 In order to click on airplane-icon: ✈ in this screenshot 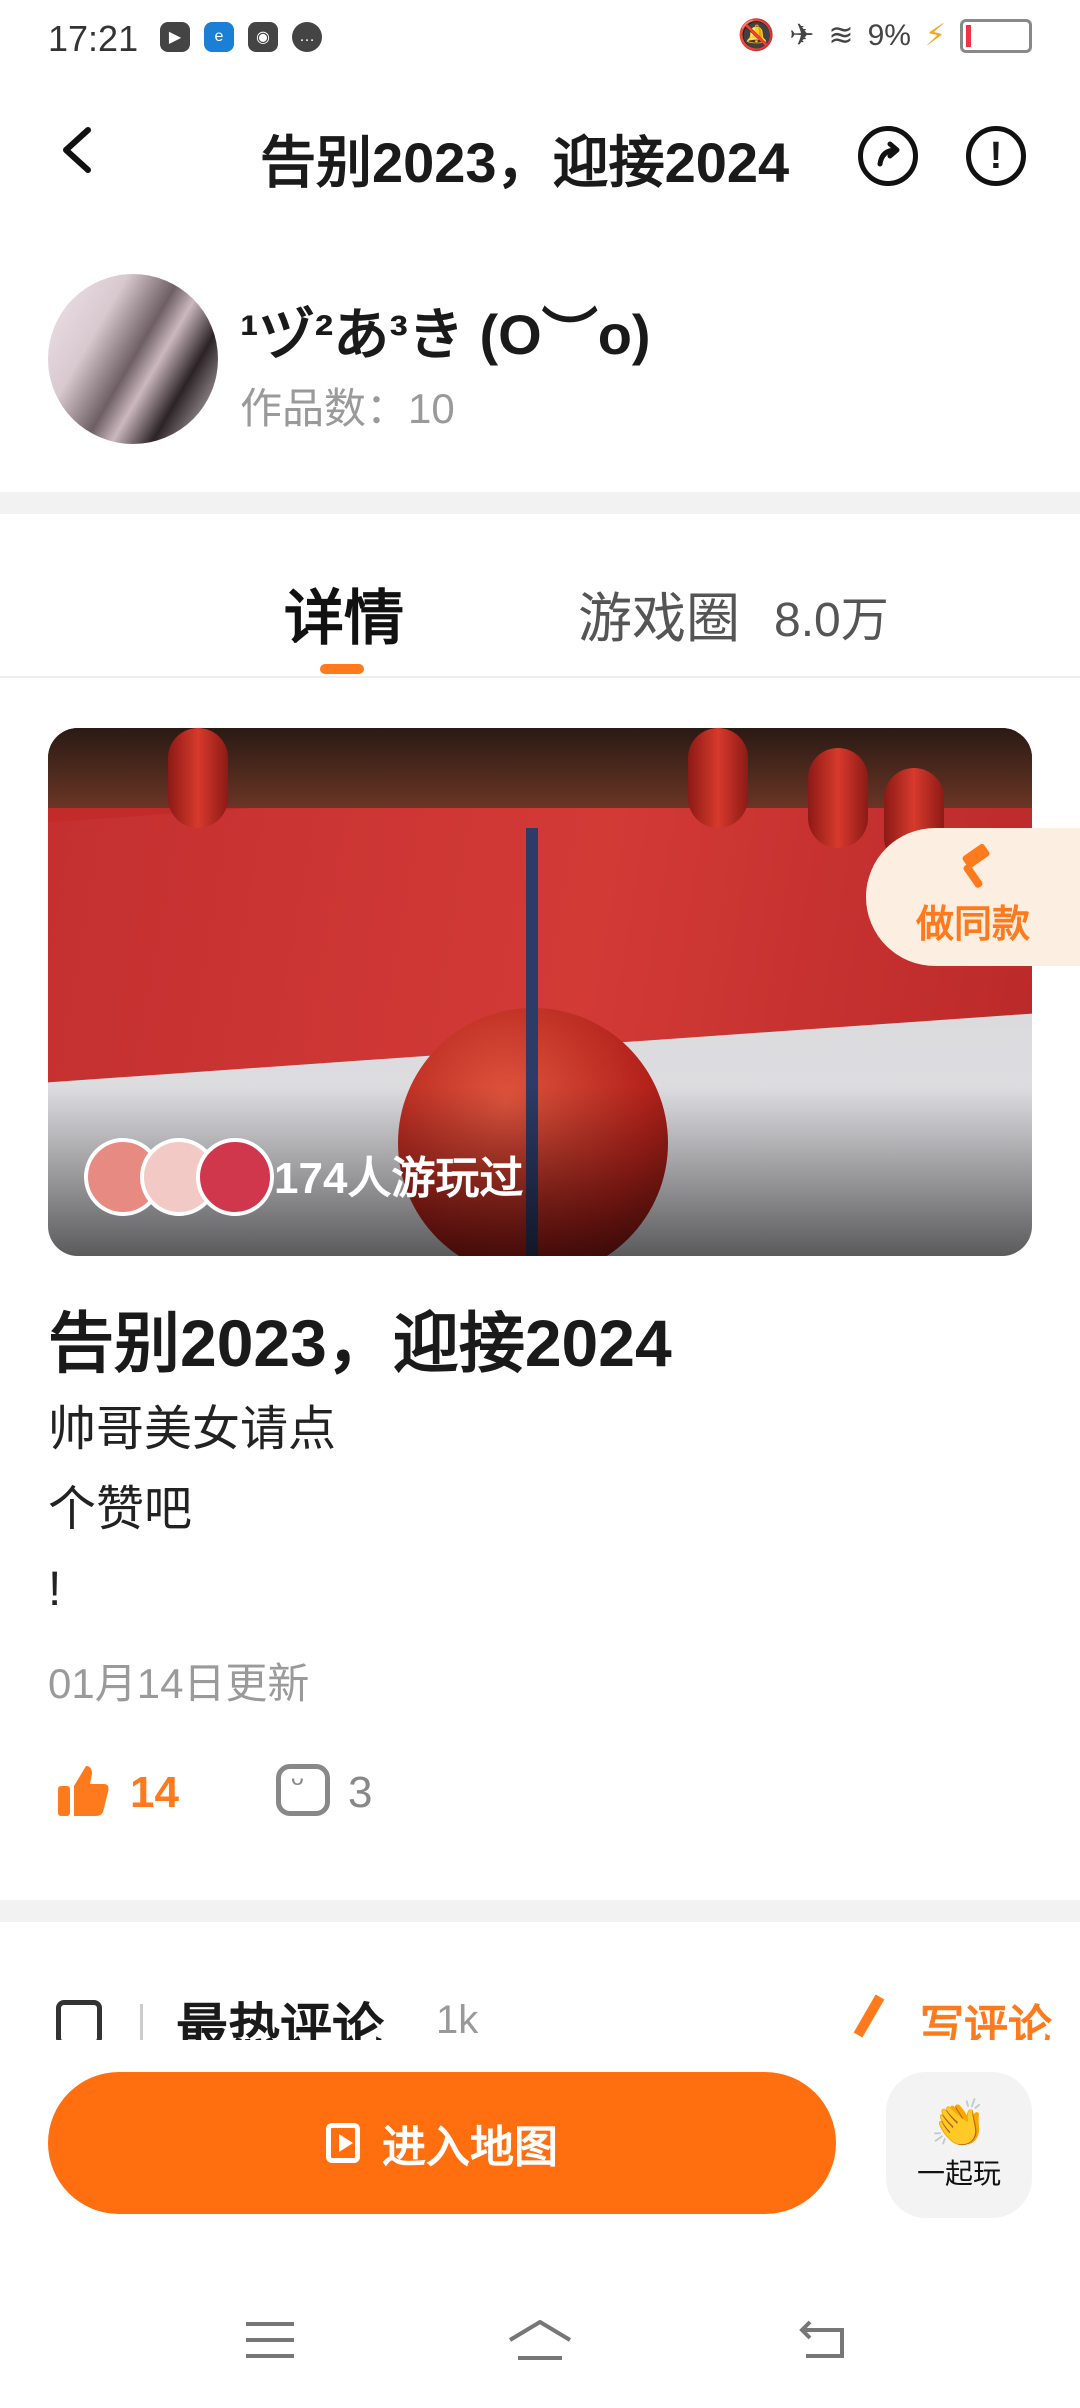, I will do `click(802, 35)`.